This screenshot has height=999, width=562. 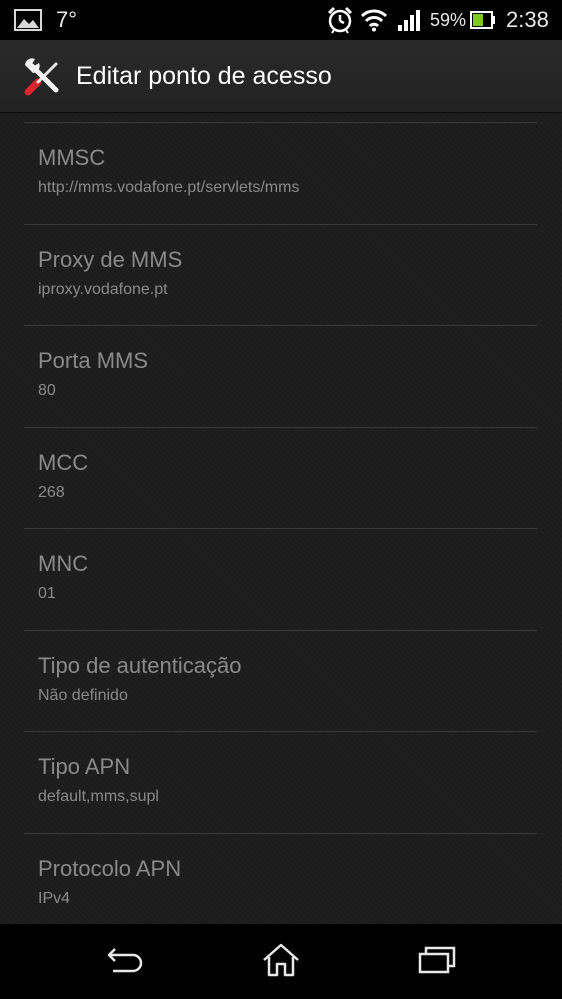 I want to click on back-button, so click(x=125, y=962).